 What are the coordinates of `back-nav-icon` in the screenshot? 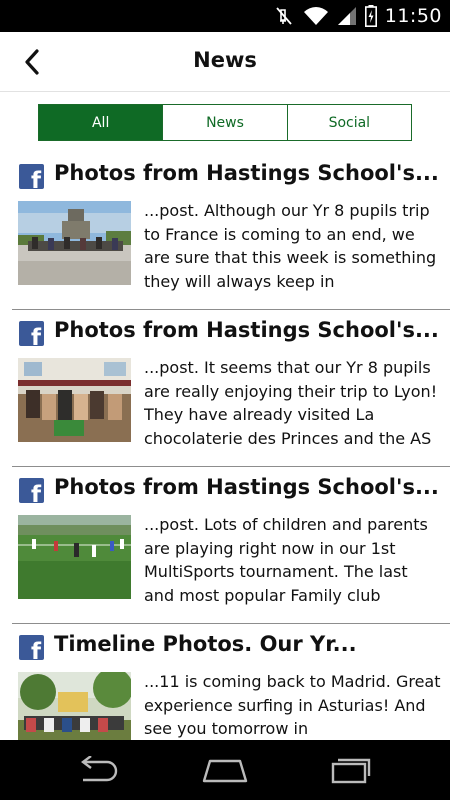 It's located at (99, 769).